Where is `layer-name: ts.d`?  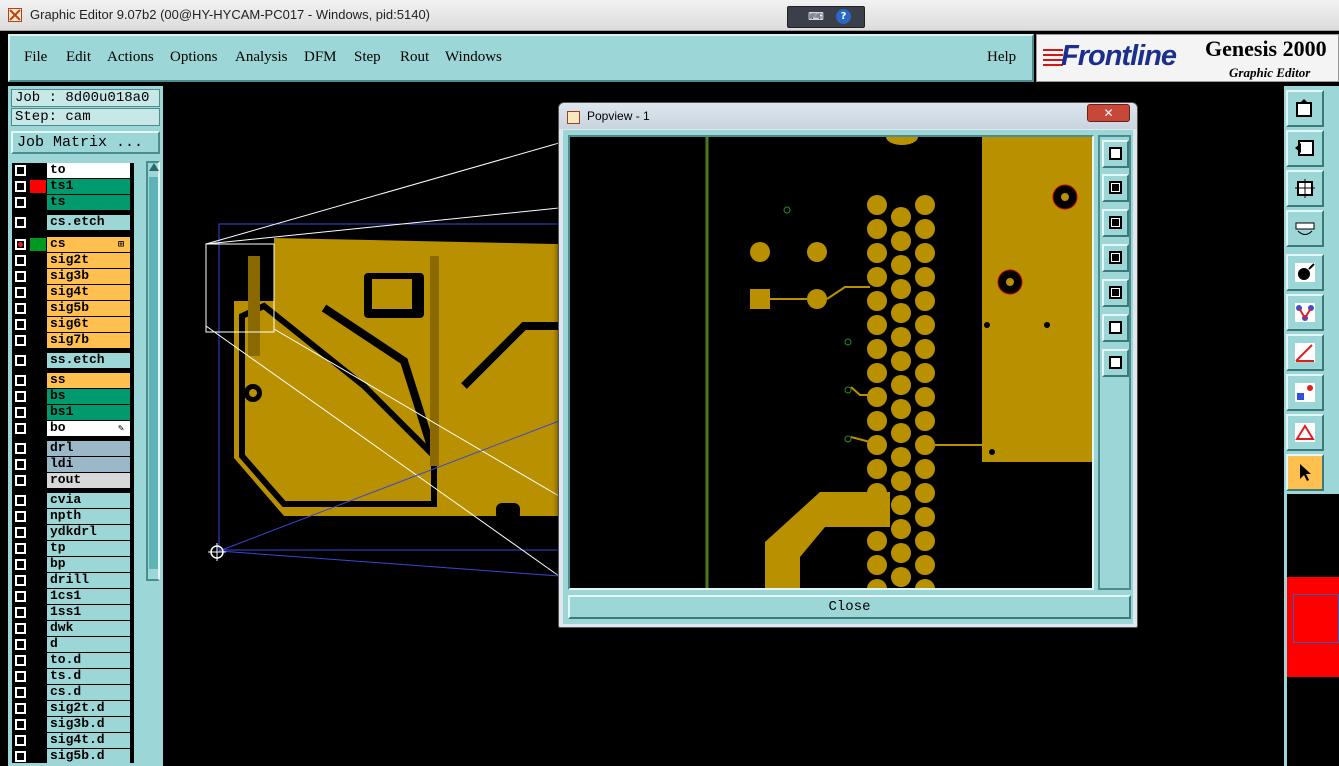 layer-name: ts.d is located at coordinates (88, 676).